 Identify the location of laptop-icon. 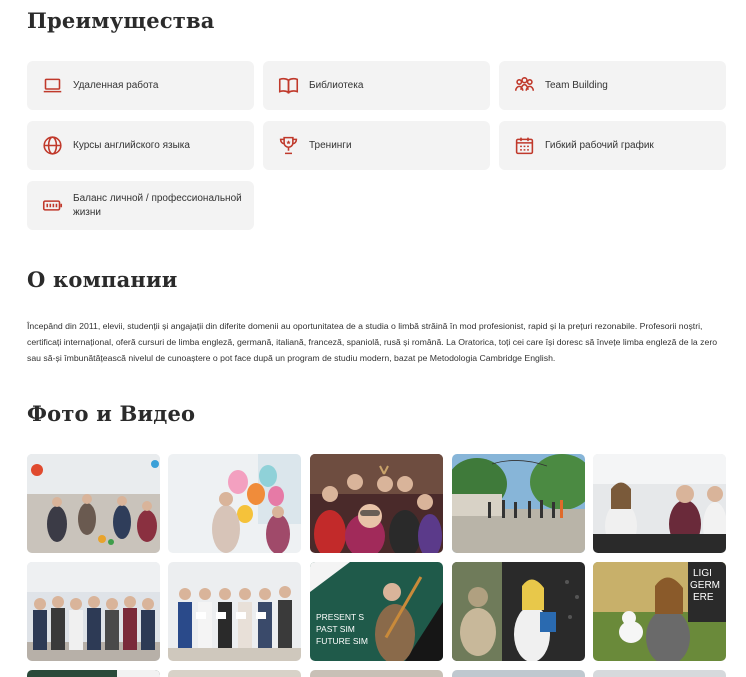
(52, 86).